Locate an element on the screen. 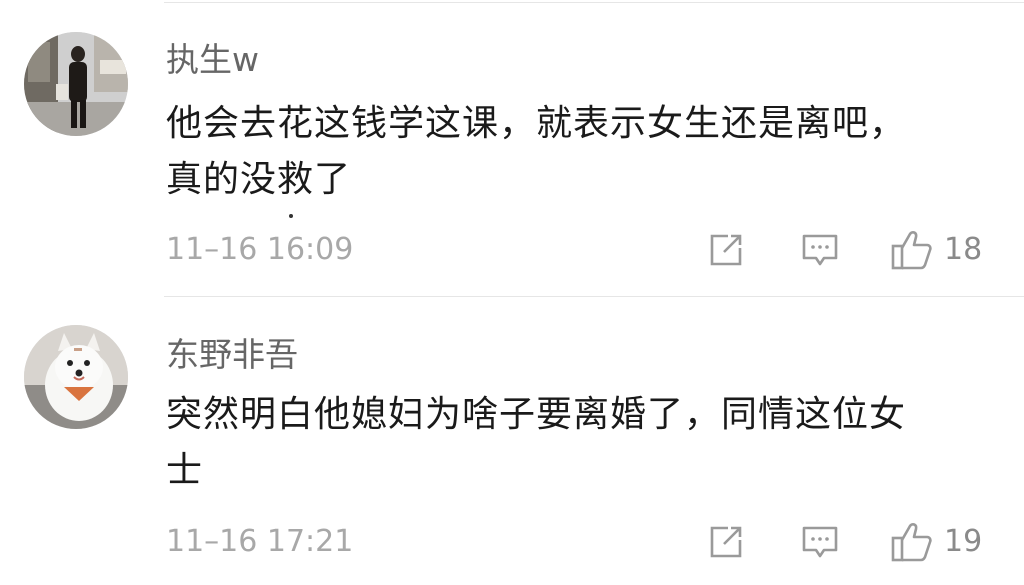 Image resolution: width=1024 pixels, height=585 pixels. comment-text-line: 真的没救了 is located at coordinates (259, 179).